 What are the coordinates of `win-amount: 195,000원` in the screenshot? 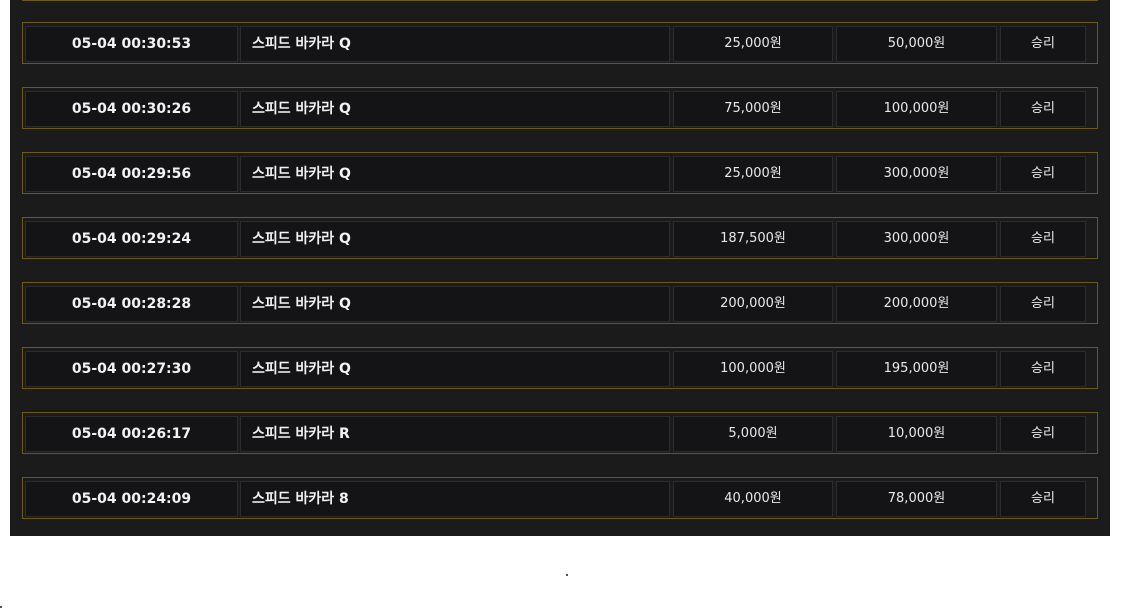 It's located at (916, 369).